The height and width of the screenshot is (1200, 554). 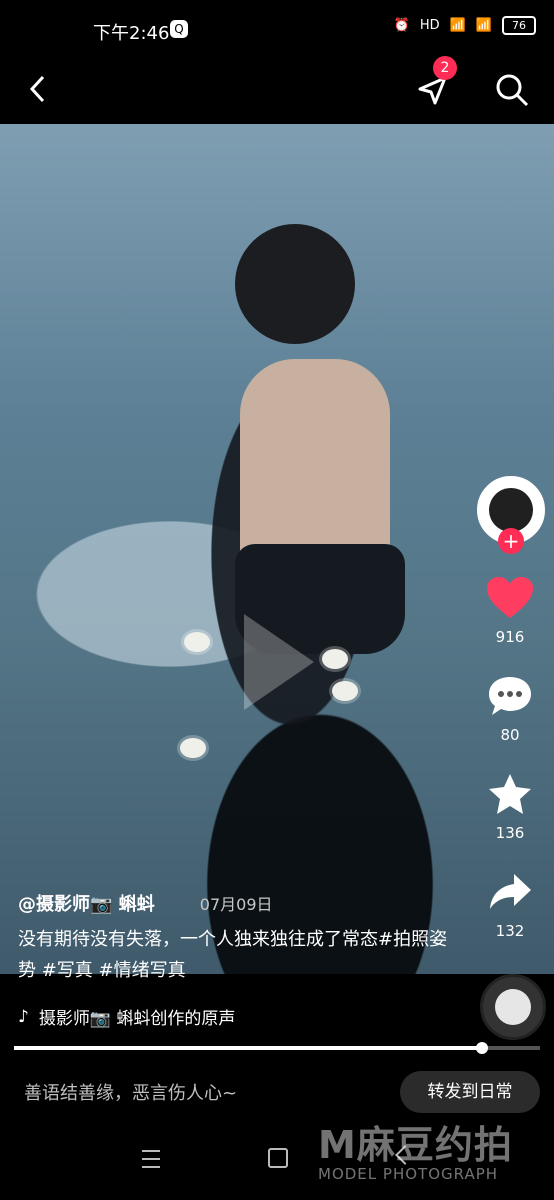 What do you see at coordinates (510, 637) in the screenshot?
I see `like-count: 916` at bounding box center [510, 637].